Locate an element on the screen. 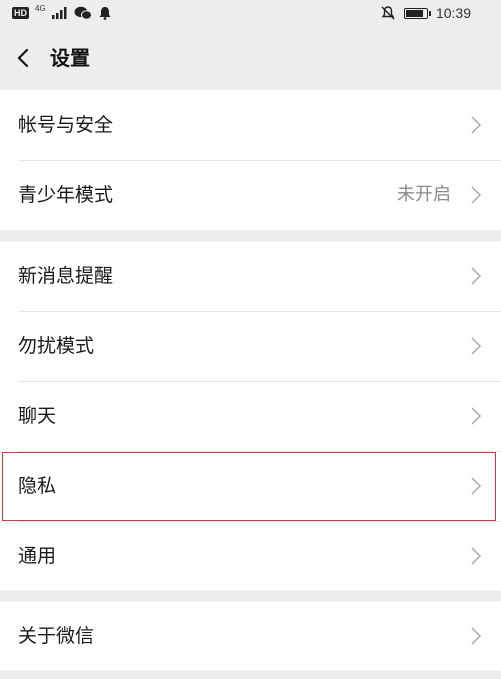 This screenshot has width=501, height=679. settings-item-label: 聊天 is located at coordinates (37, 416).